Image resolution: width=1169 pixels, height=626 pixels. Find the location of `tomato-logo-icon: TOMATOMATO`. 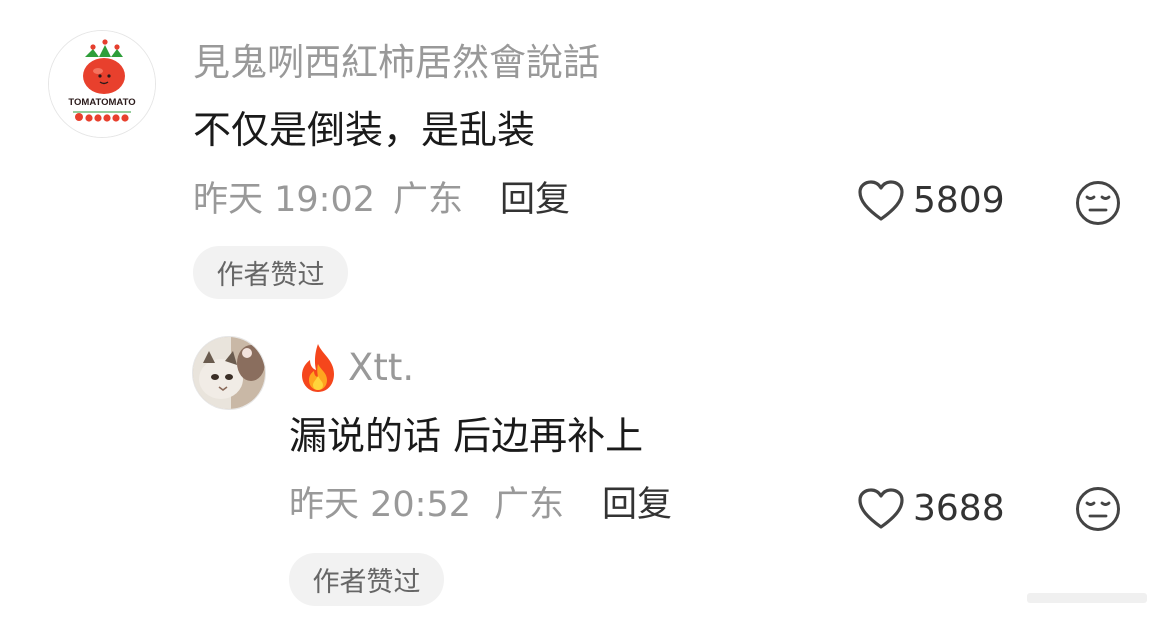

tomato-logo-icon: TOMATOMATO is located at coordinates (102, 84).